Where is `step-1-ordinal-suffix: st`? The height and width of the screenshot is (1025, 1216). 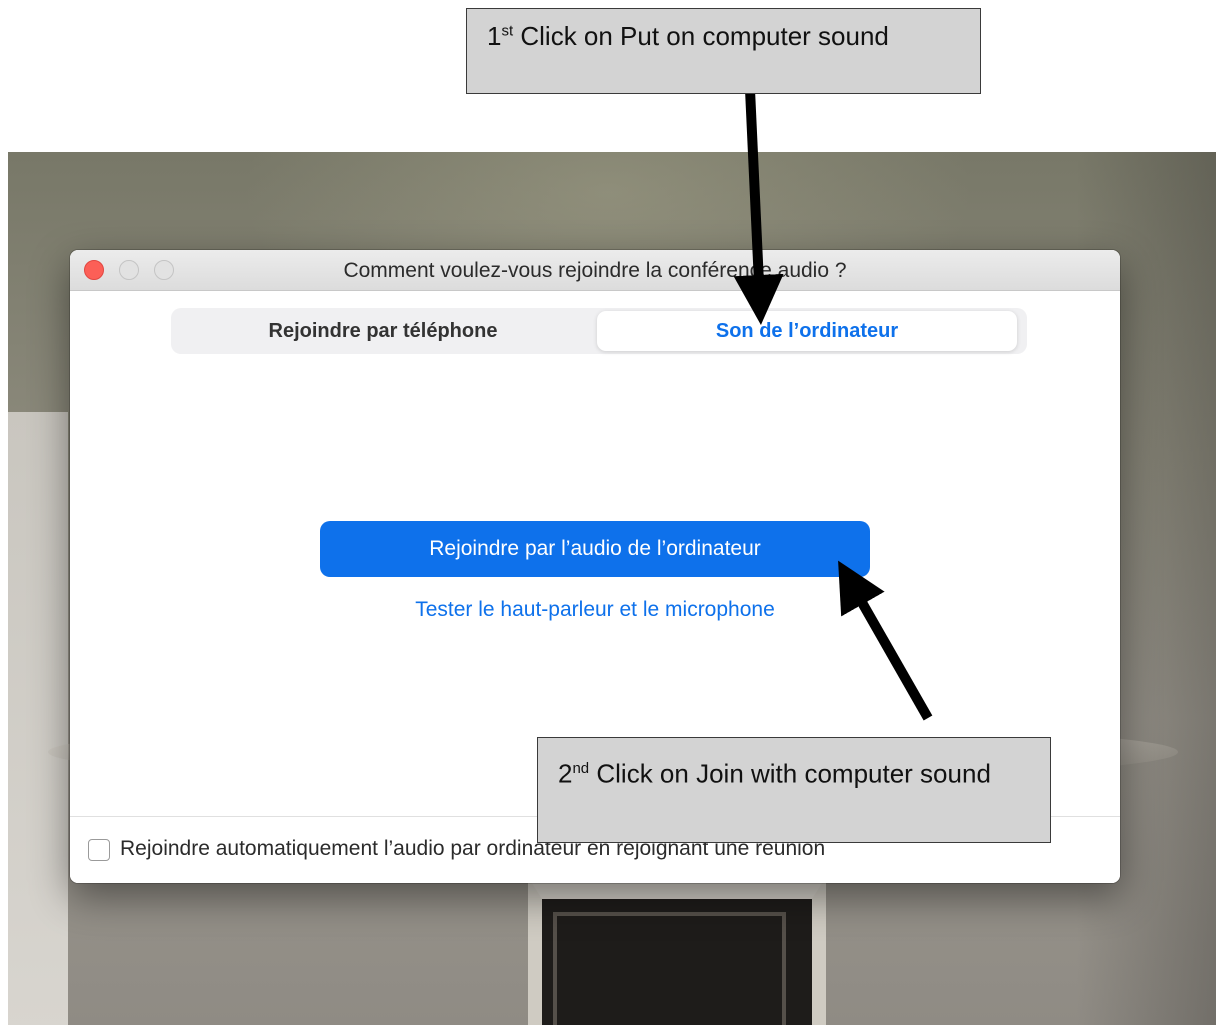 step-1-ordinal-suffix: st is located at coordinates (507, 31).